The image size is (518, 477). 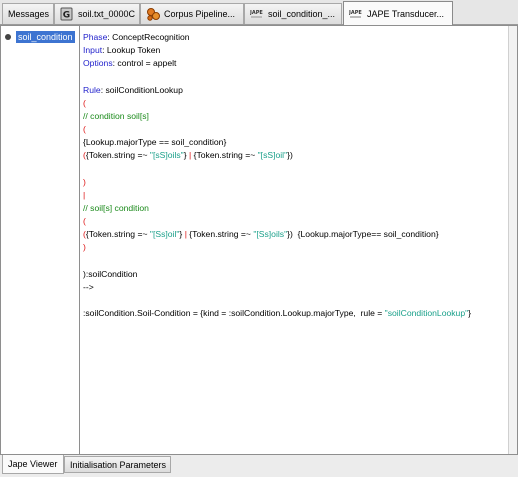 I want to click on code-token: // soil[s] condition, so click(x=116, y=207).